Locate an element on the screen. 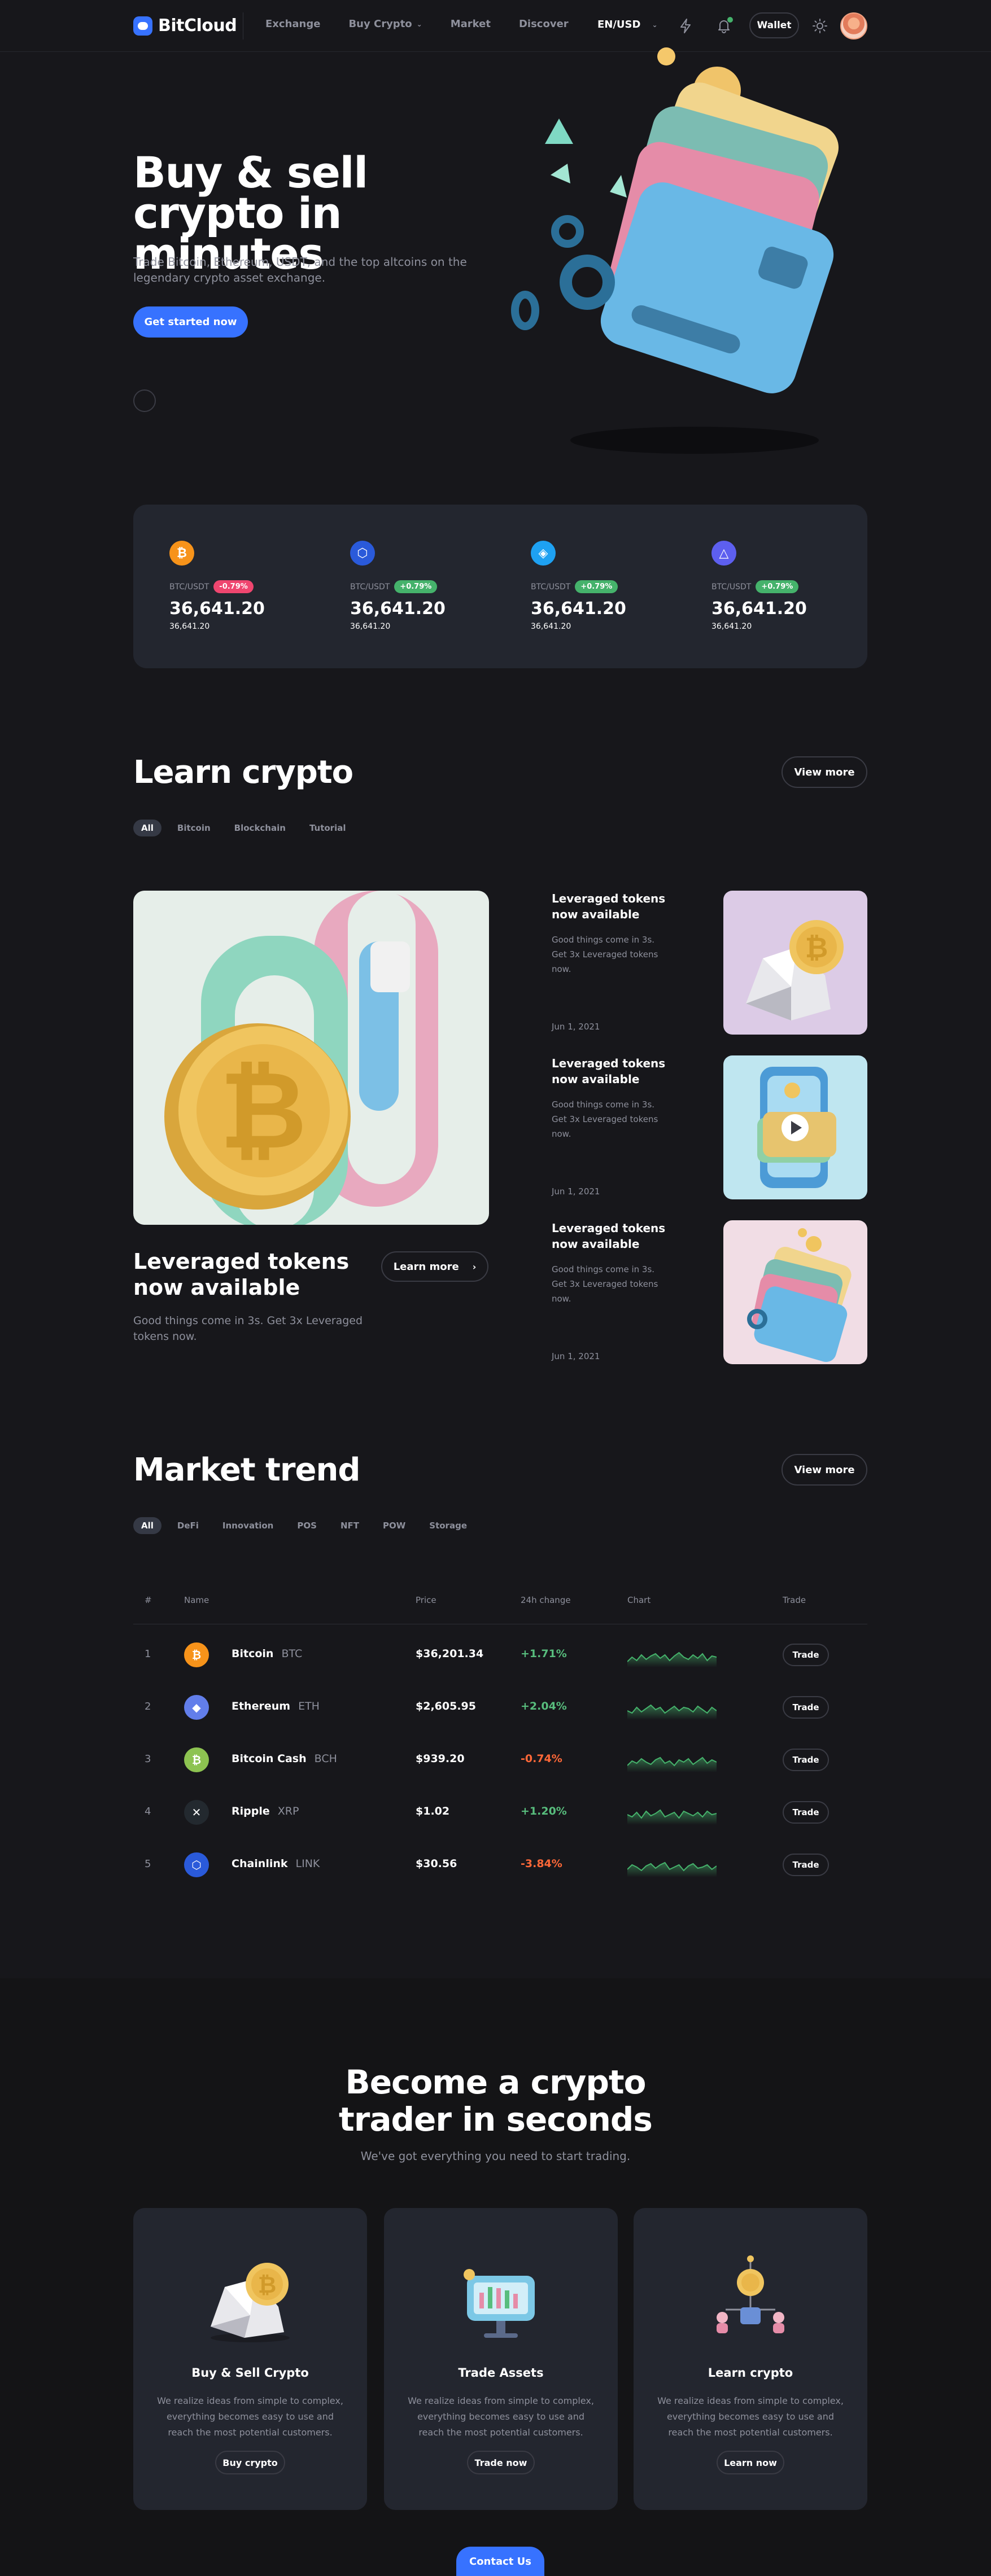  learn-now-button: Learn now is located at coordinates (751, 2462).